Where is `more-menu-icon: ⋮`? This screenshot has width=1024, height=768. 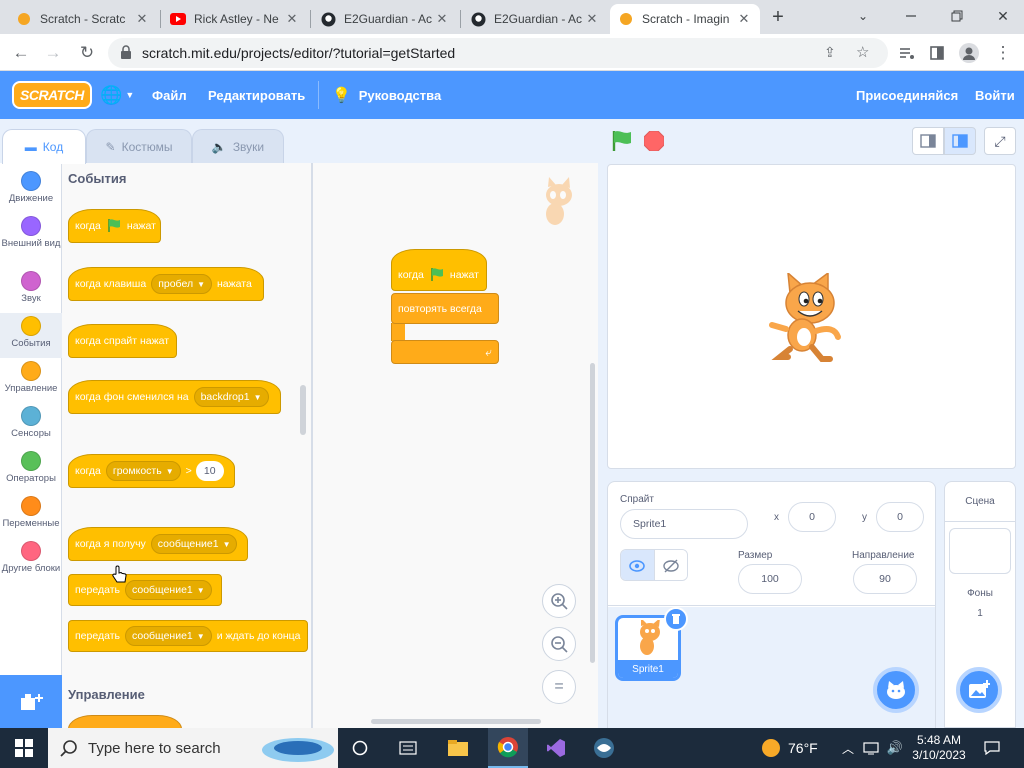
more-menu-icon: ⋮ is located at coordinates (1003, 53).